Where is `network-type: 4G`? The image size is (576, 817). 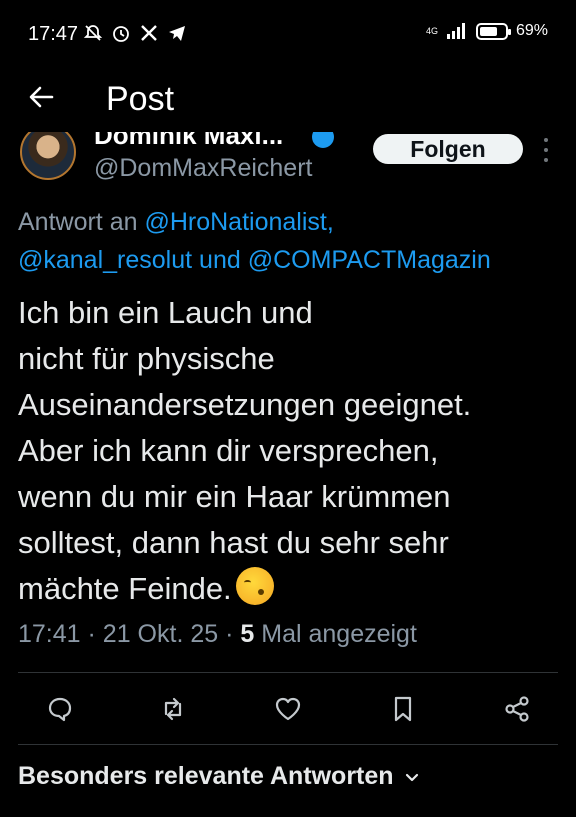
network-type: 4G is located at coordinates (431, 30).